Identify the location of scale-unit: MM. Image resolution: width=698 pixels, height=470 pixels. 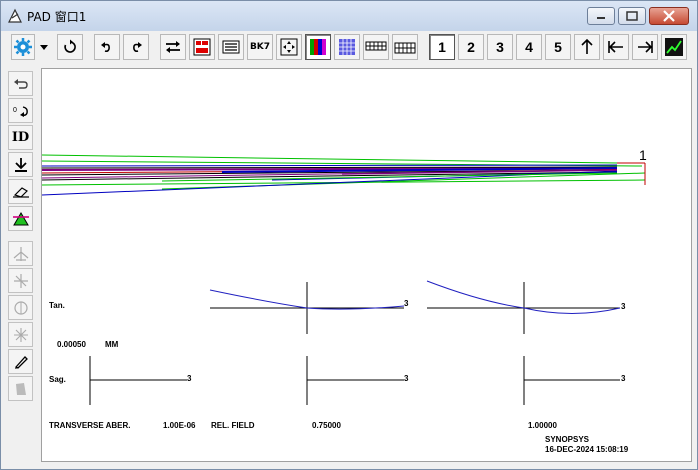
(112, 344).